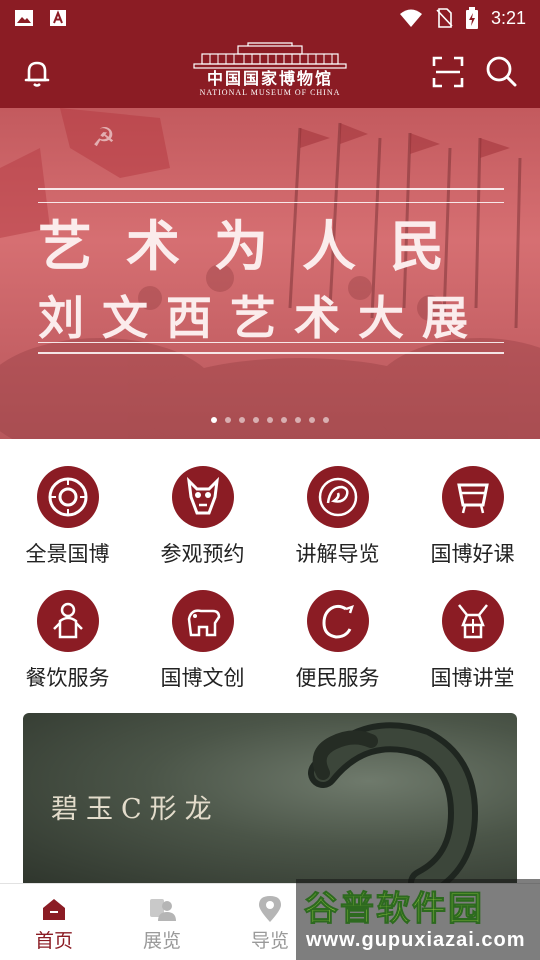  Describe the element at coordinates (501, 71) in the screenshot. I see `search-icon` at that location.